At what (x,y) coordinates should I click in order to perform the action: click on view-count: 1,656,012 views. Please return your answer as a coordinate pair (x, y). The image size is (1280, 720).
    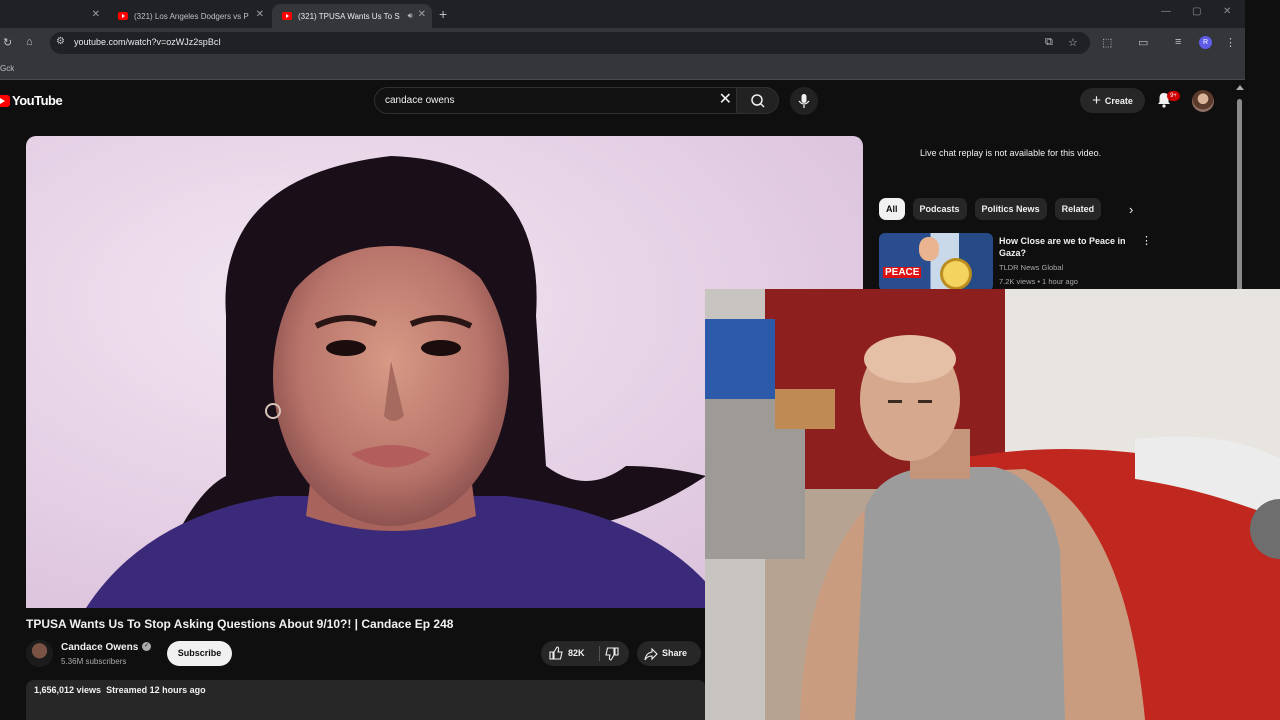
    Looking at the image, I should click on (68, 690).